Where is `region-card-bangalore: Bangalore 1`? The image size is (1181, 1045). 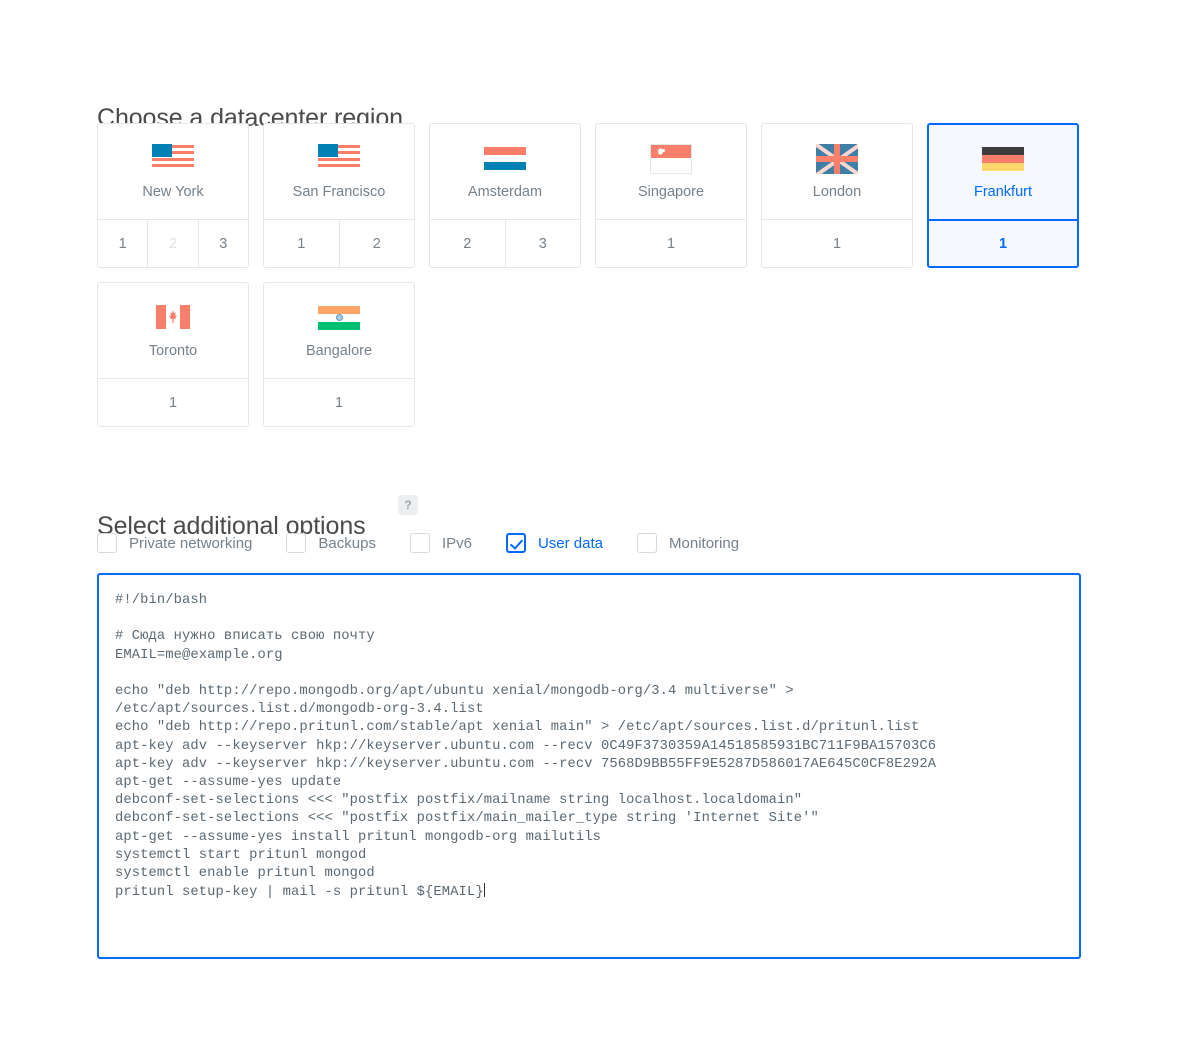
region-card-bangalore: Bangalore 1 is located at coordinates (339, 354).